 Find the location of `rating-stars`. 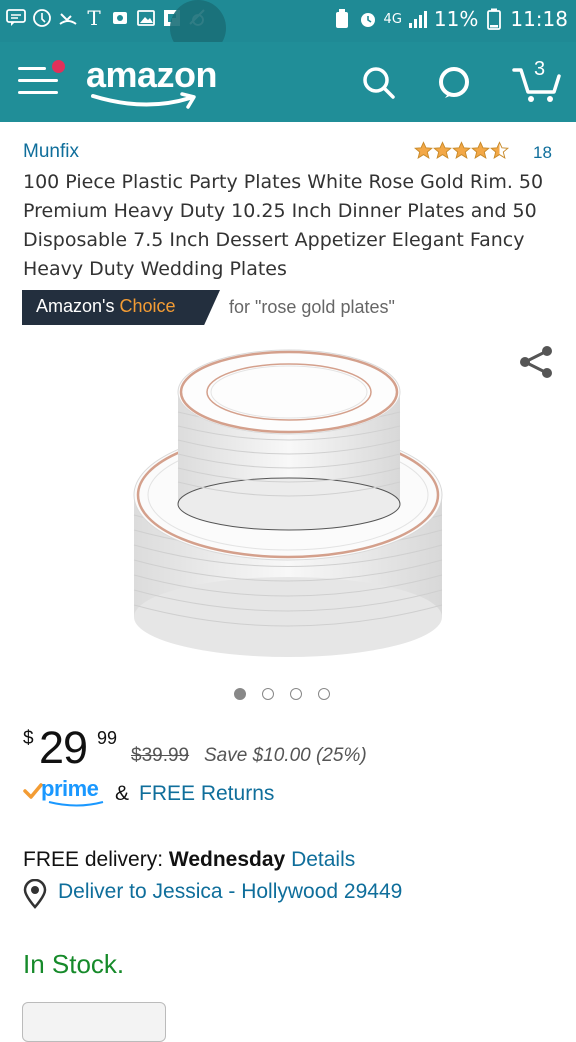

rating-stars is located at coordinates (461, 150).